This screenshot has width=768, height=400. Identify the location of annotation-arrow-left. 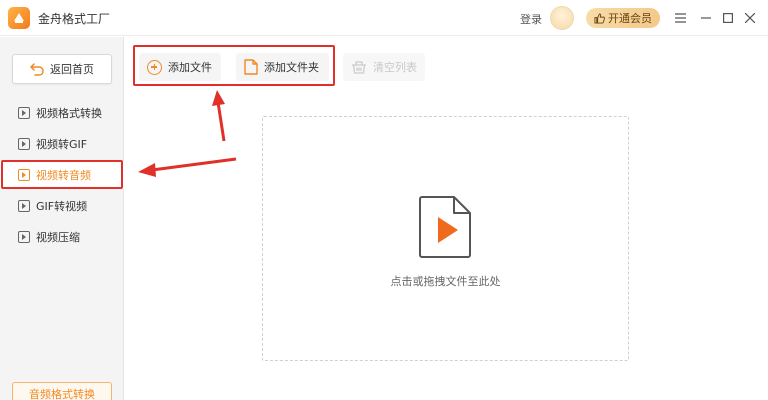
(194, 164).